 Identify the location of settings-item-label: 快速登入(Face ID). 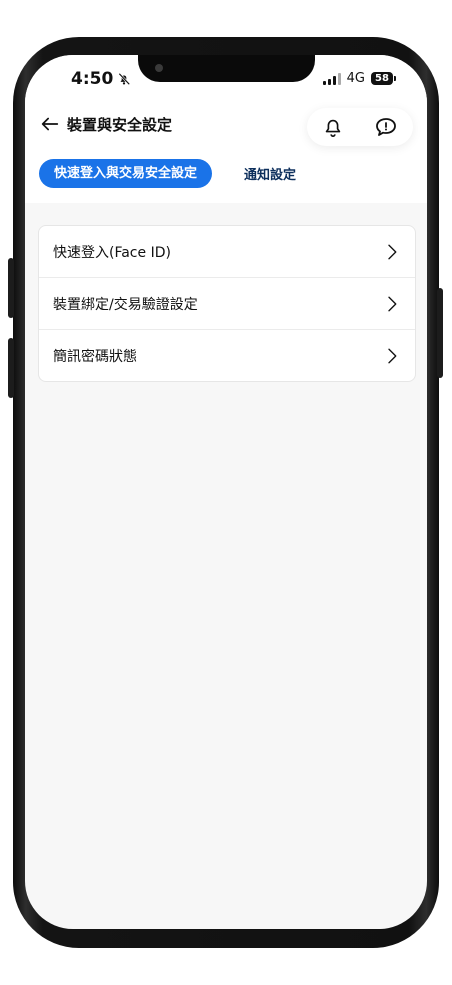
(112, 252).